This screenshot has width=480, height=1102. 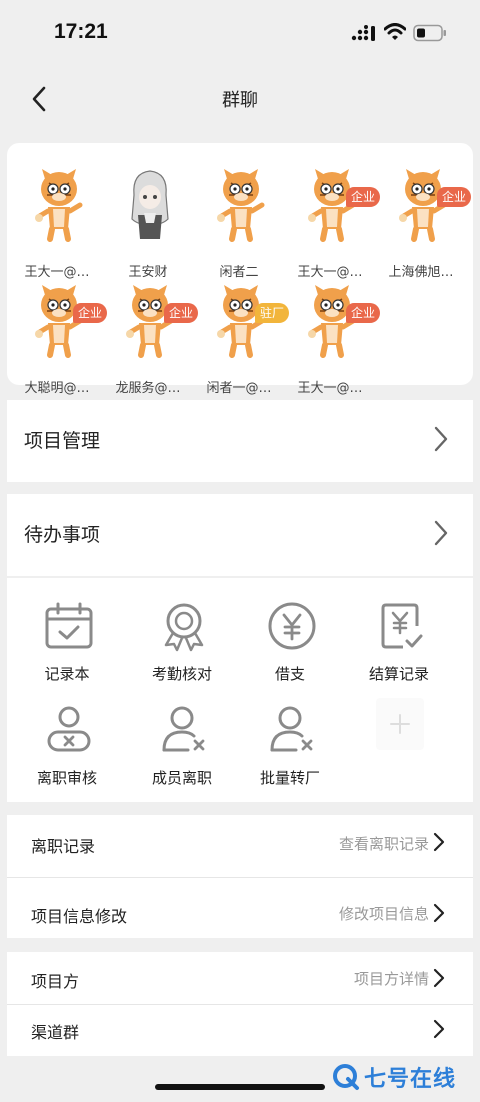 What do you see at coordinates (289, 674) in the screenshot?
I see `tool-label: 借支` at bounding box center [289, 674].